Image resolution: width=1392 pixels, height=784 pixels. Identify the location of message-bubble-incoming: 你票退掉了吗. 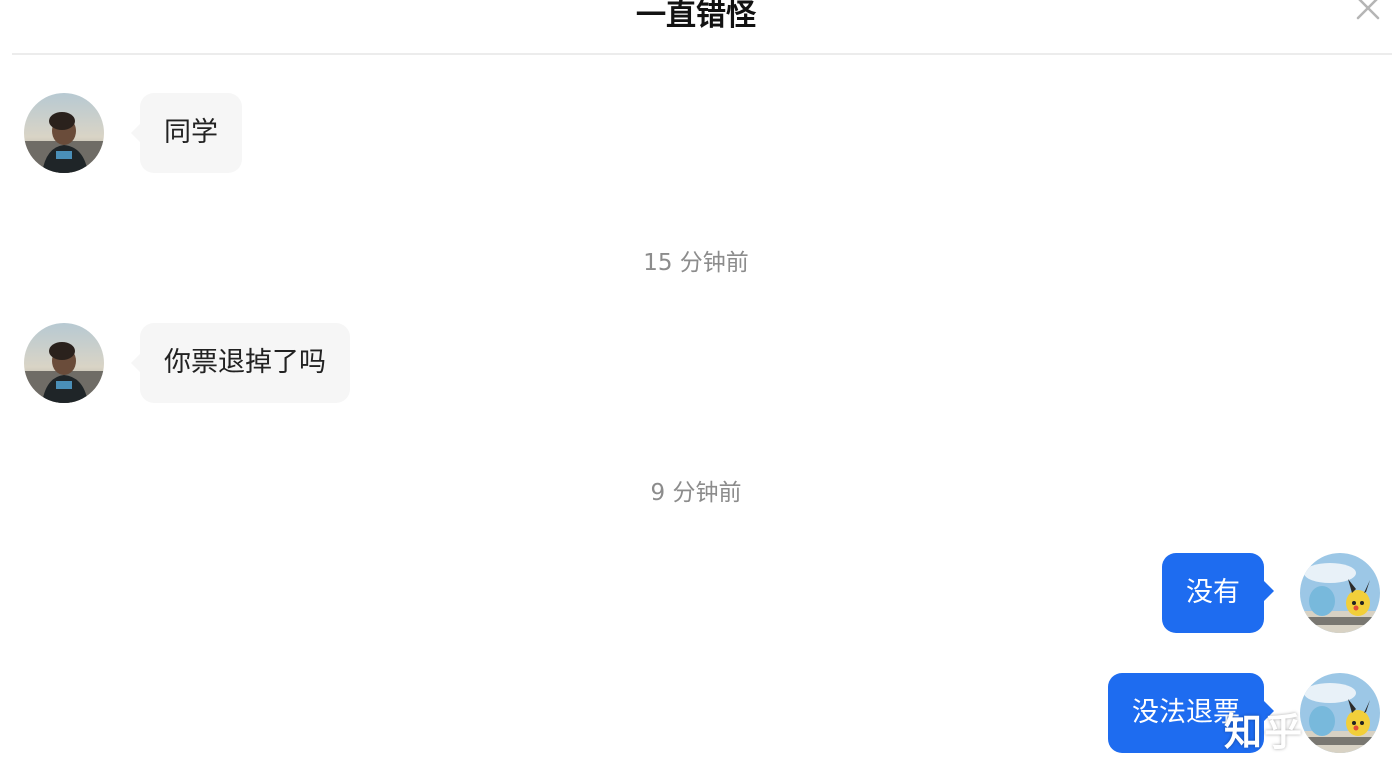
(240, 363).